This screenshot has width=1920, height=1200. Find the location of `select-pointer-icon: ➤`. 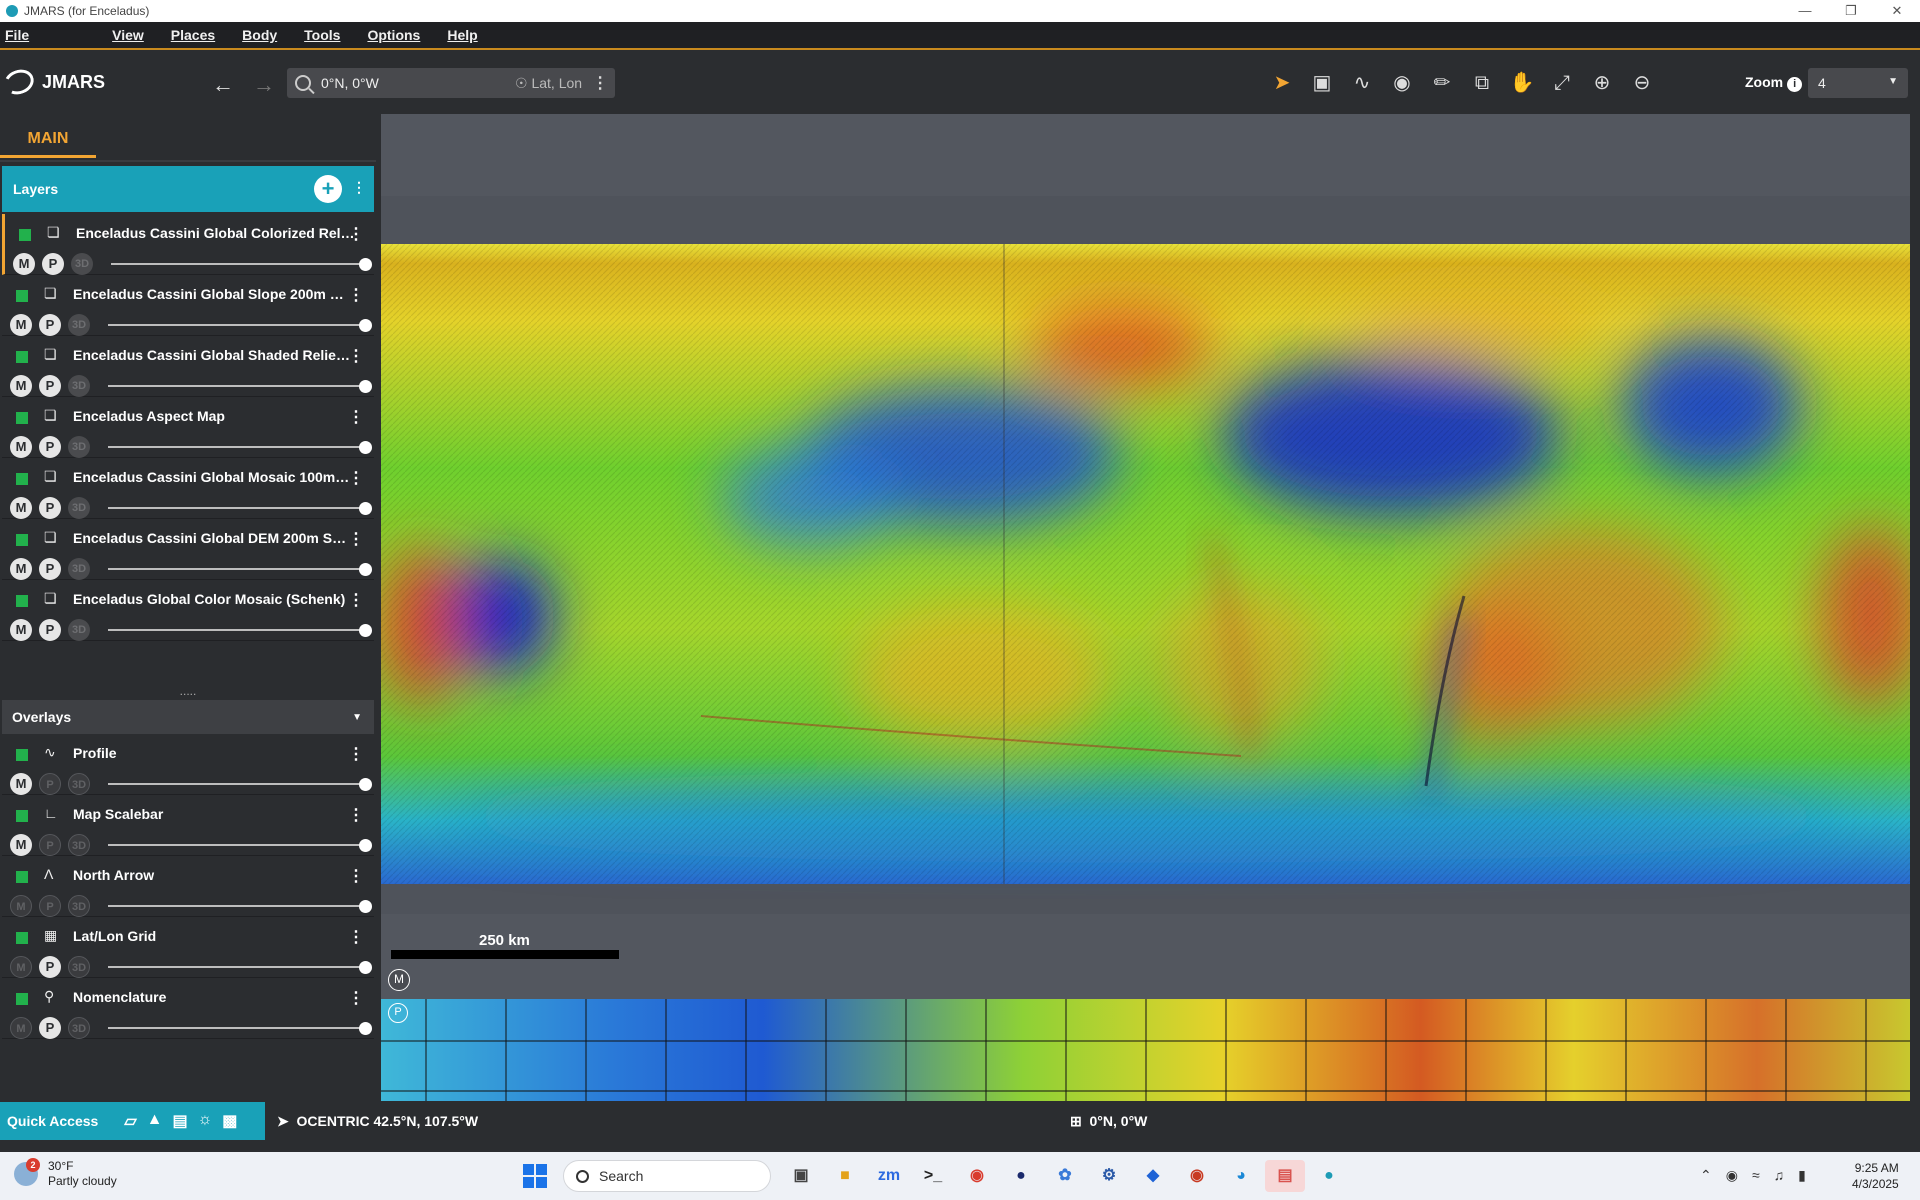

select-pointer-icon: ➤ is located at coordinates (1282, 83).